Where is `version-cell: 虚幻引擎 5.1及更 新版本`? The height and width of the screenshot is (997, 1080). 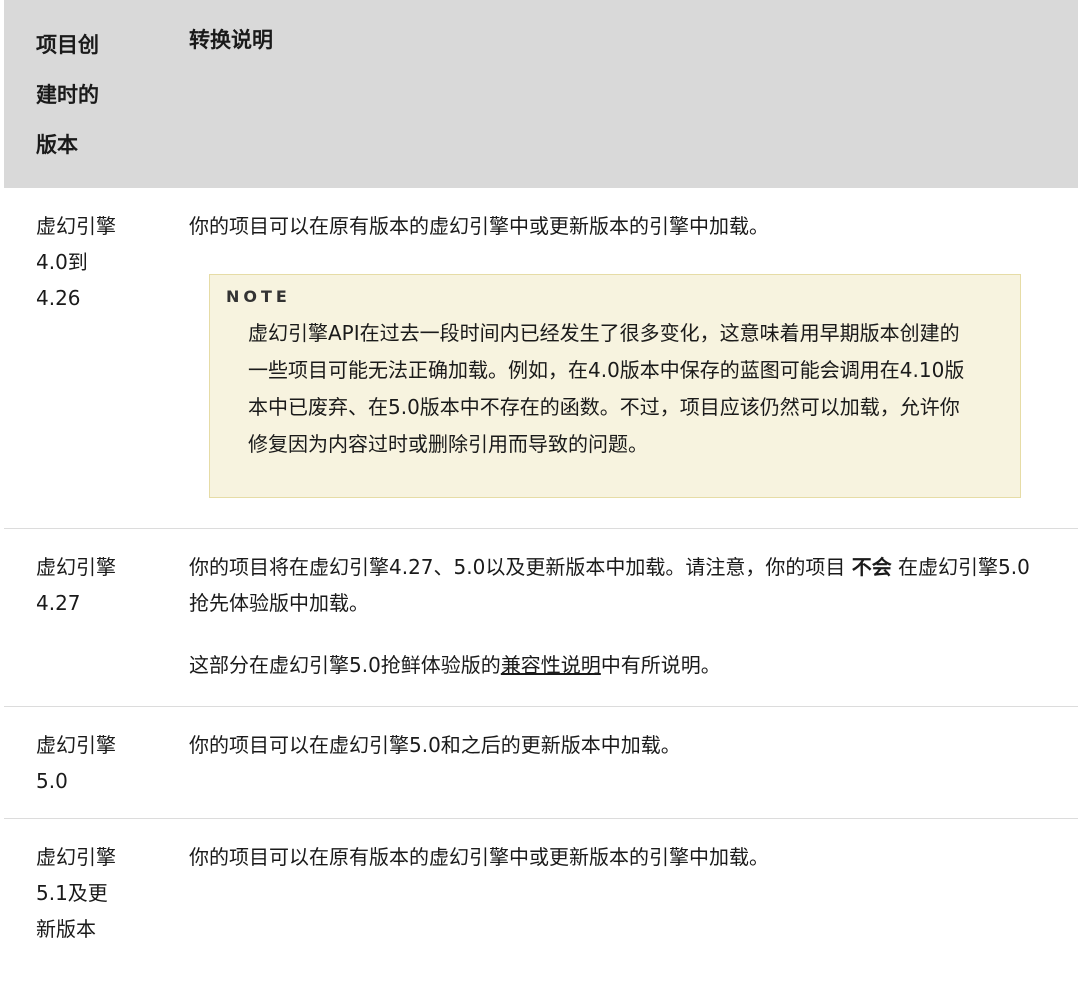 version-cell: 虚幻引擎 5.1及更 新版本 is located at coordinates (91, 893).